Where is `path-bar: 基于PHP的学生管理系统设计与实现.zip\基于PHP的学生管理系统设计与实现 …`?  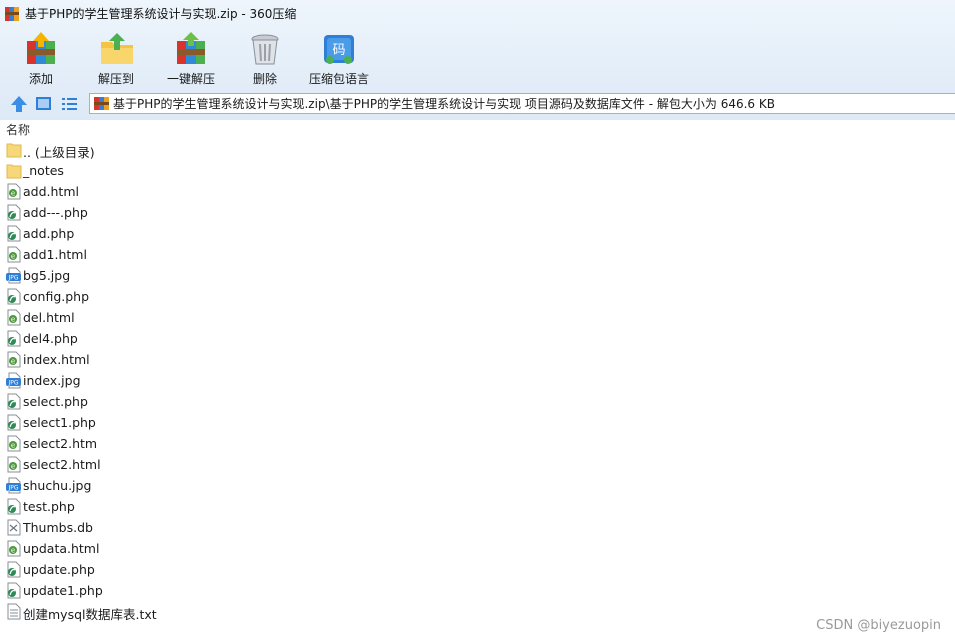 path-bar: 基于PHP的学生管理系统设计与实现.zip\基于PHP的学生管理系统设计与实现 … is located at coordinates (522, 103).